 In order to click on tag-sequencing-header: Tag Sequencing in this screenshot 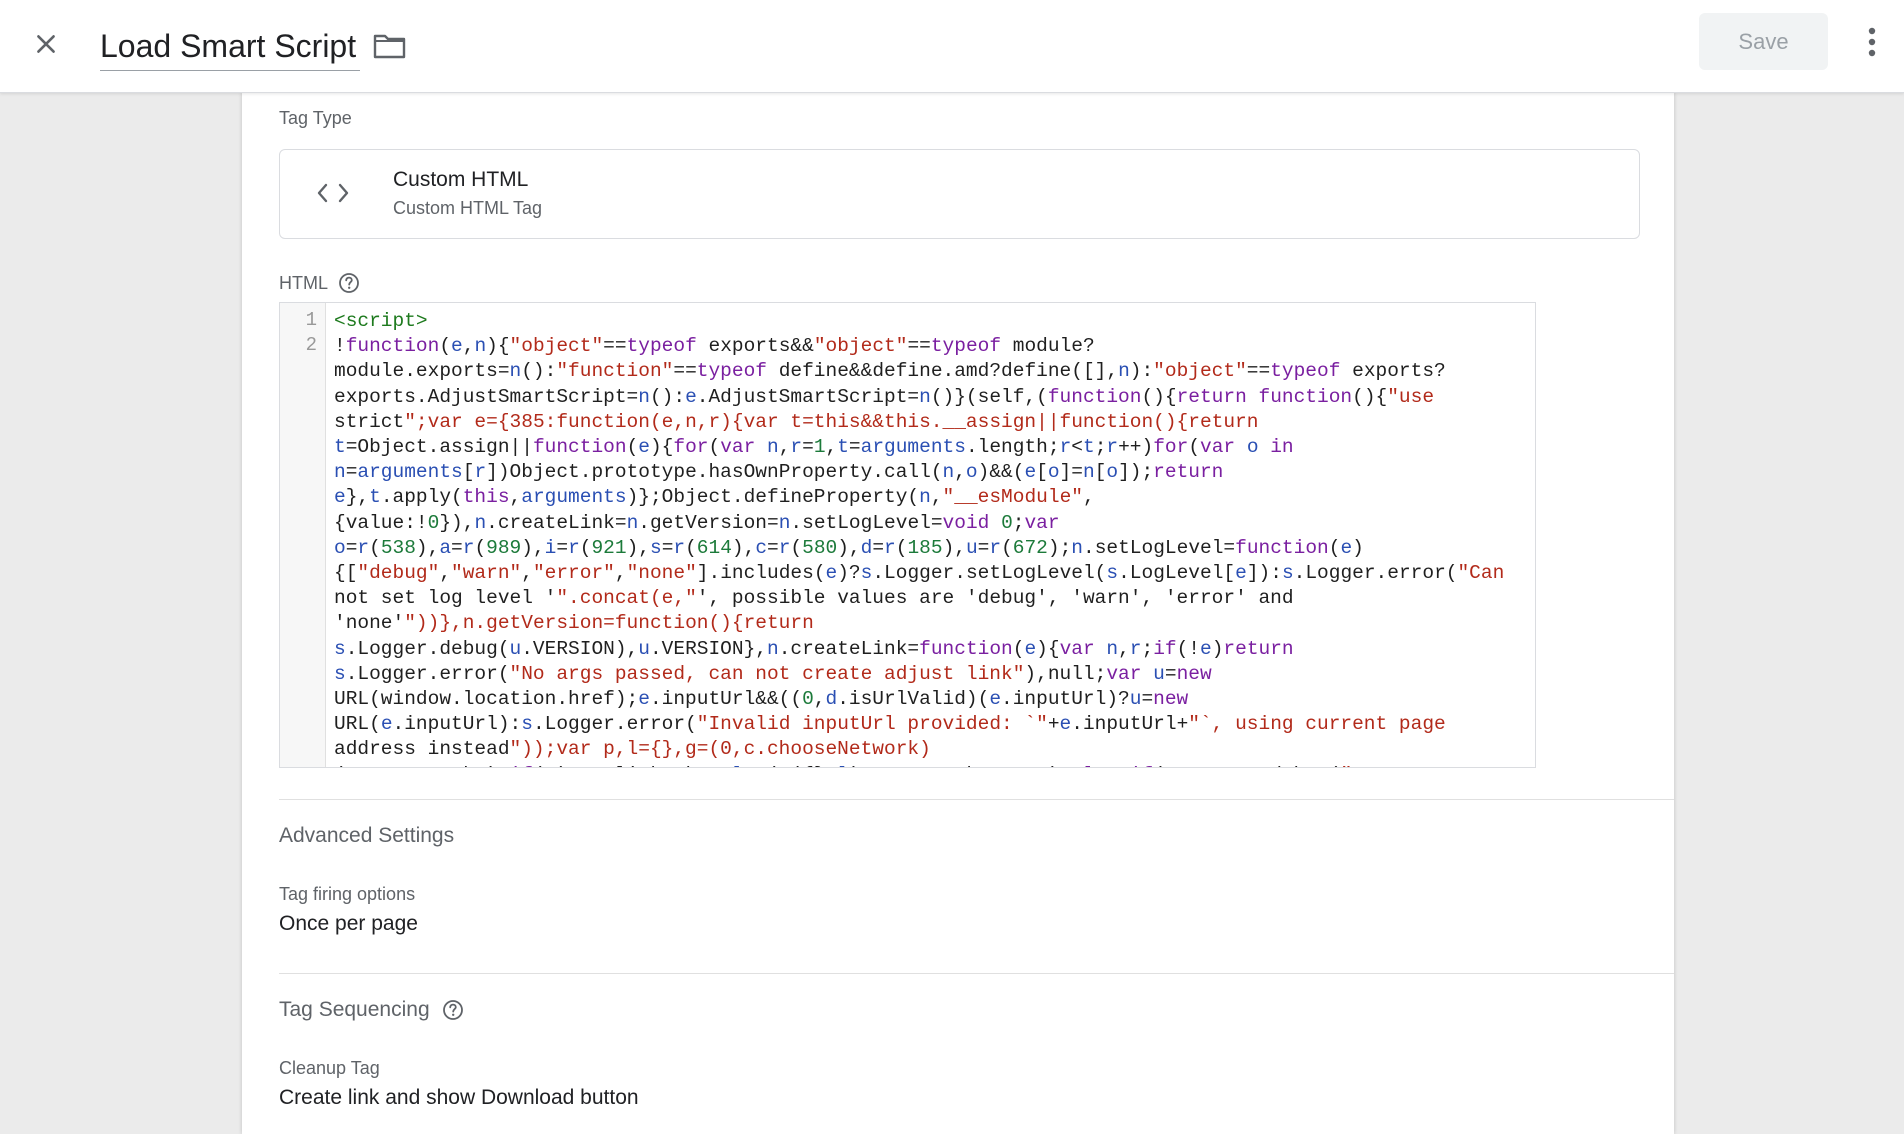, I will do `click(371, 1010)`.